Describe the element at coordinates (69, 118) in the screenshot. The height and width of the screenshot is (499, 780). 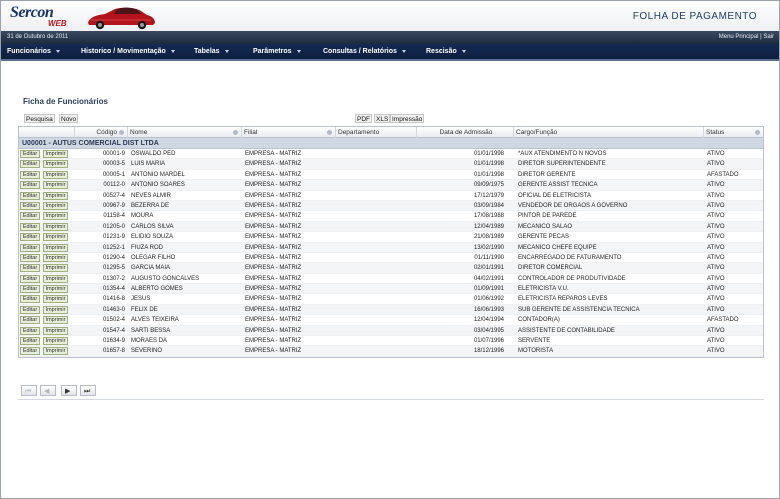
I see `novo-button: Novo` at that location.